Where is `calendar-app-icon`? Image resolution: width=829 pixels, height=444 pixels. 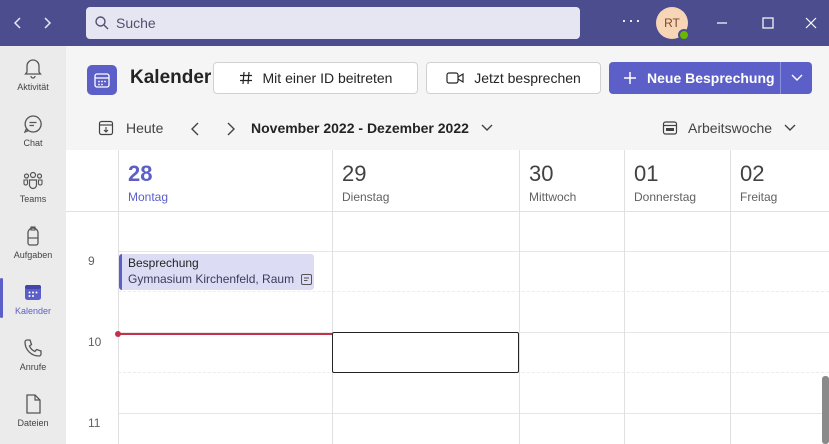 calendar-app-icon is located at coordinates (102, 80).